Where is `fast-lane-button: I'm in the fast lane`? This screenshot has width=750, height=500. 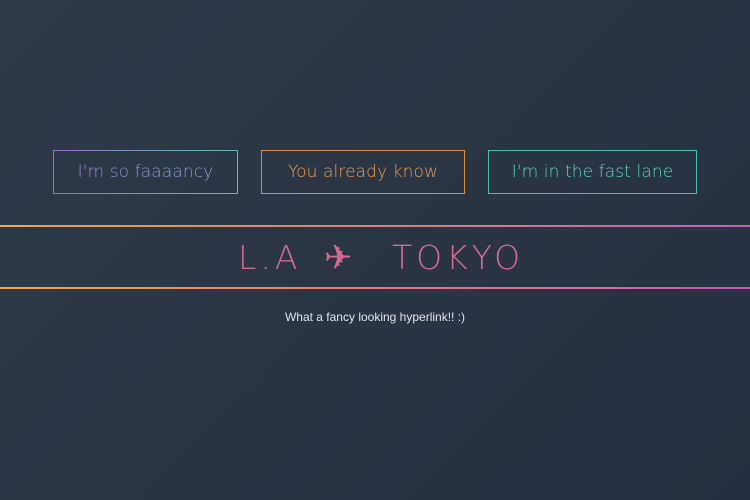
fast-lane-button: I'm in the fast lane is located at coordinates (592, 172).